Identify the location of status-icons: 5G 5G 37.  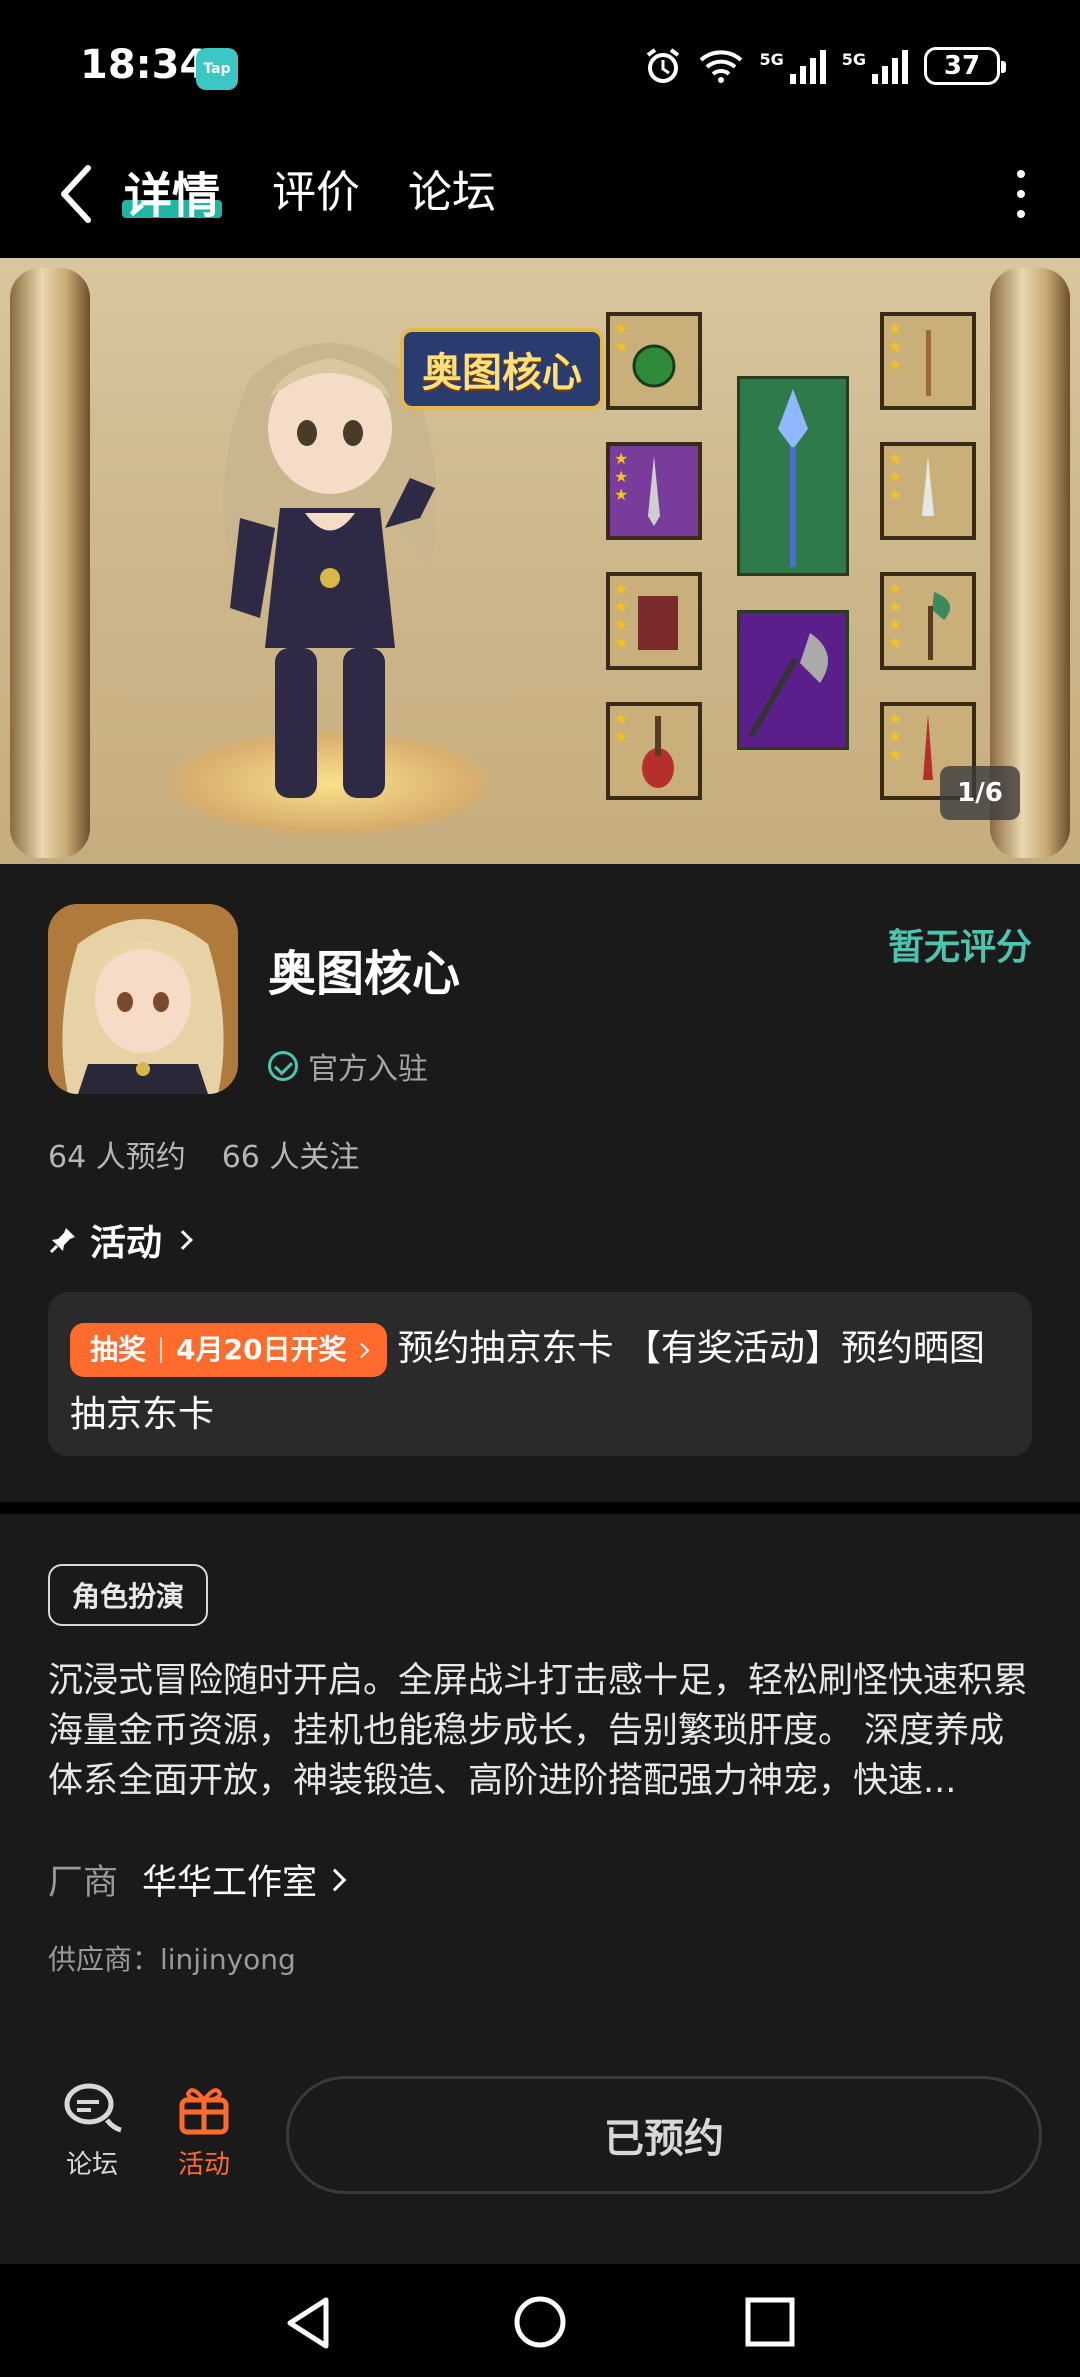
(824, 66).